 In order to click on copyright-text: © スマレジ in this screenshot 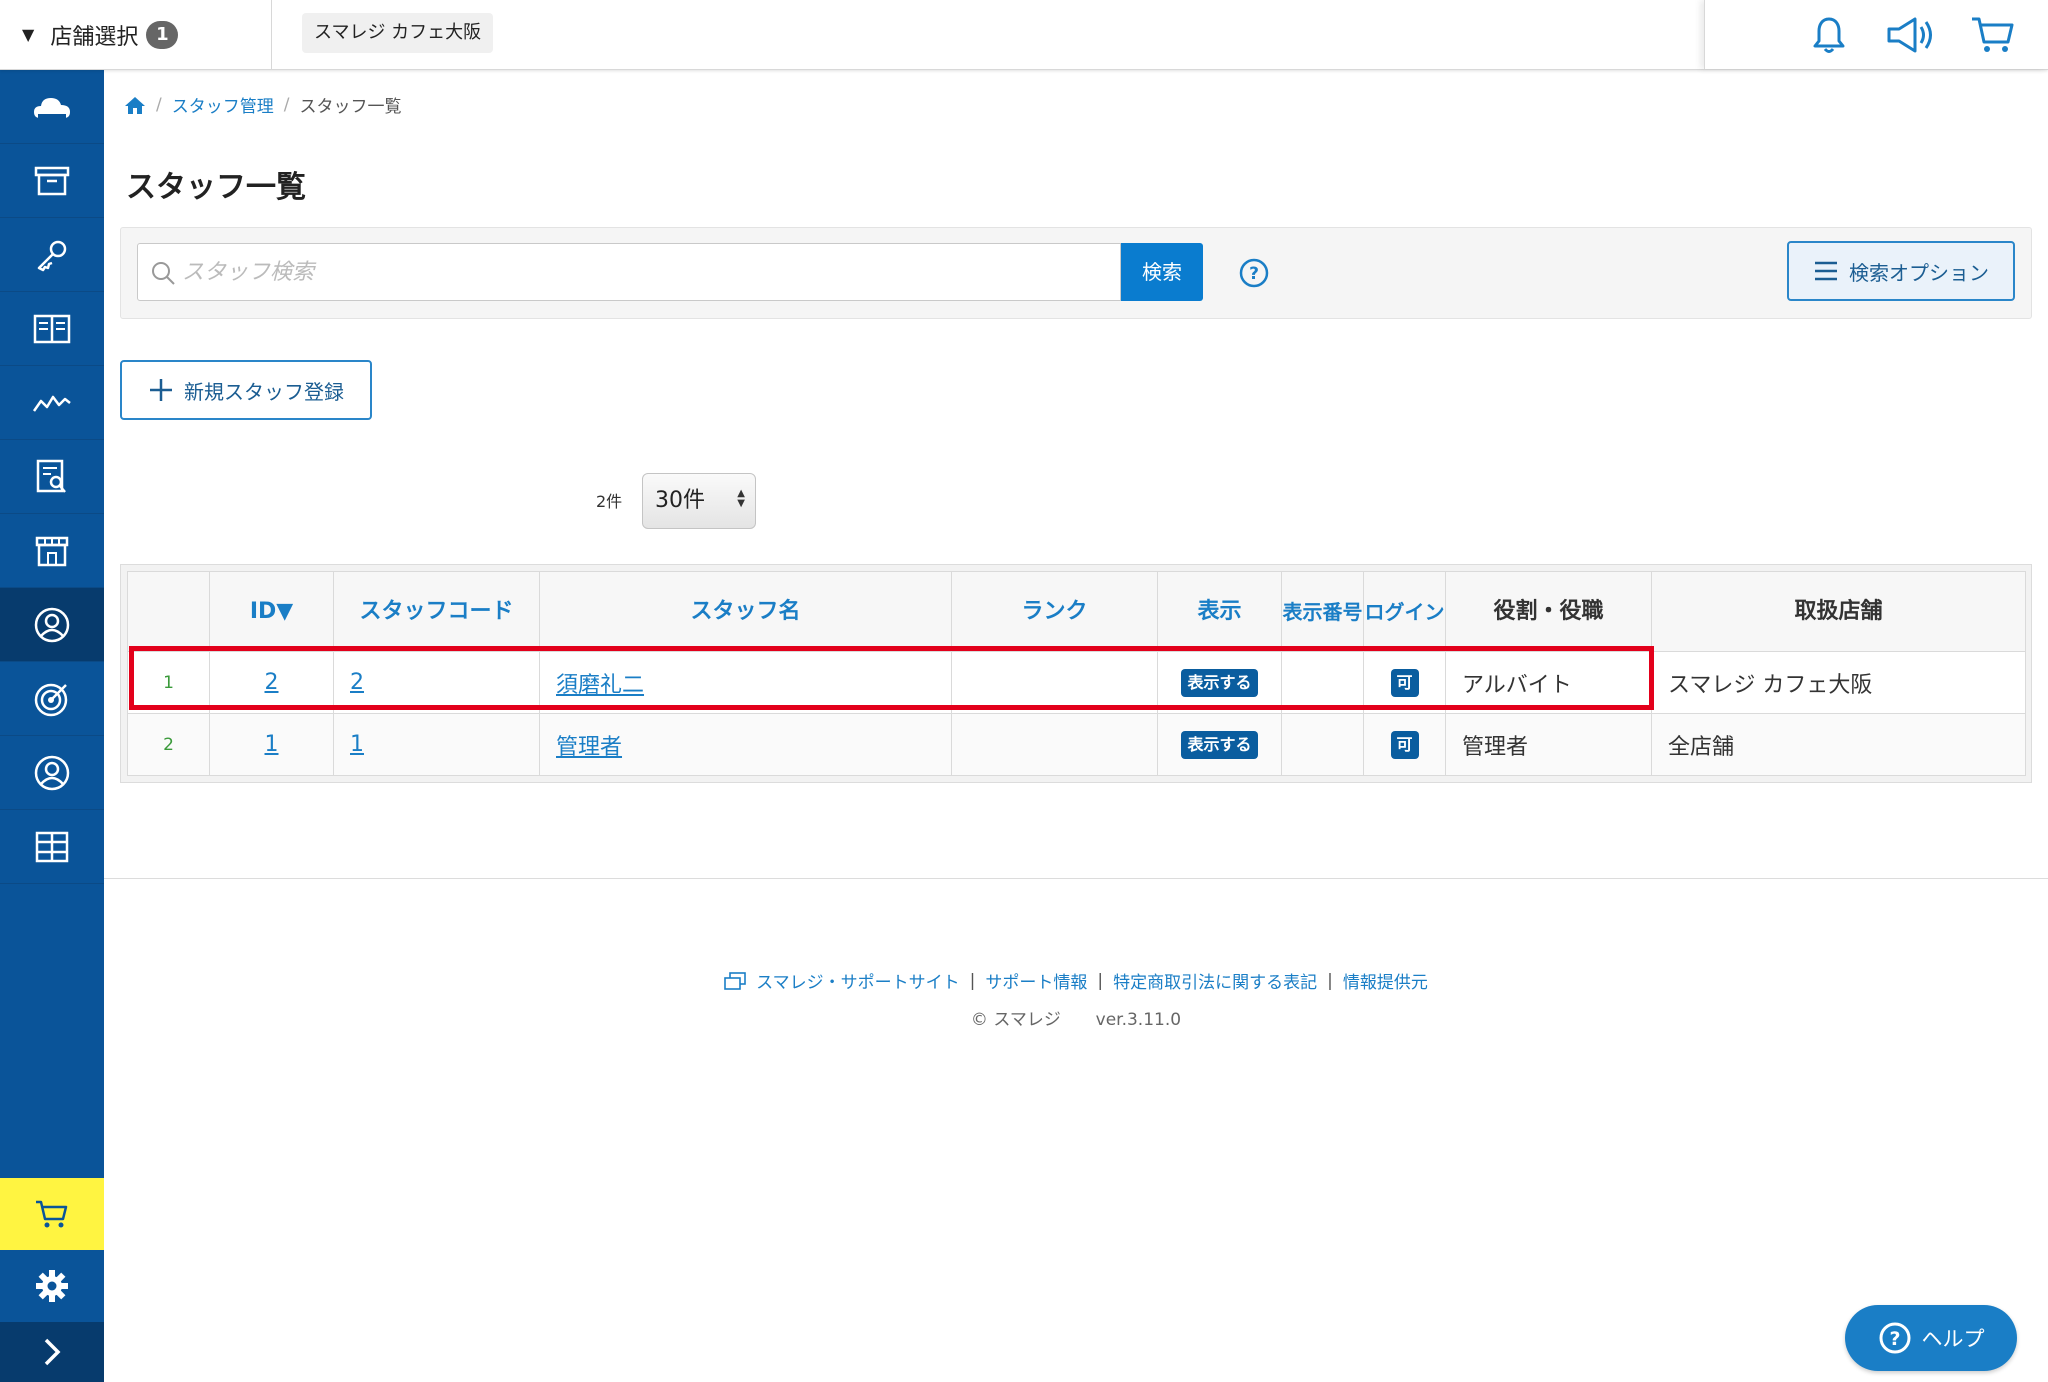, I will do `click(1015, 1020)`.